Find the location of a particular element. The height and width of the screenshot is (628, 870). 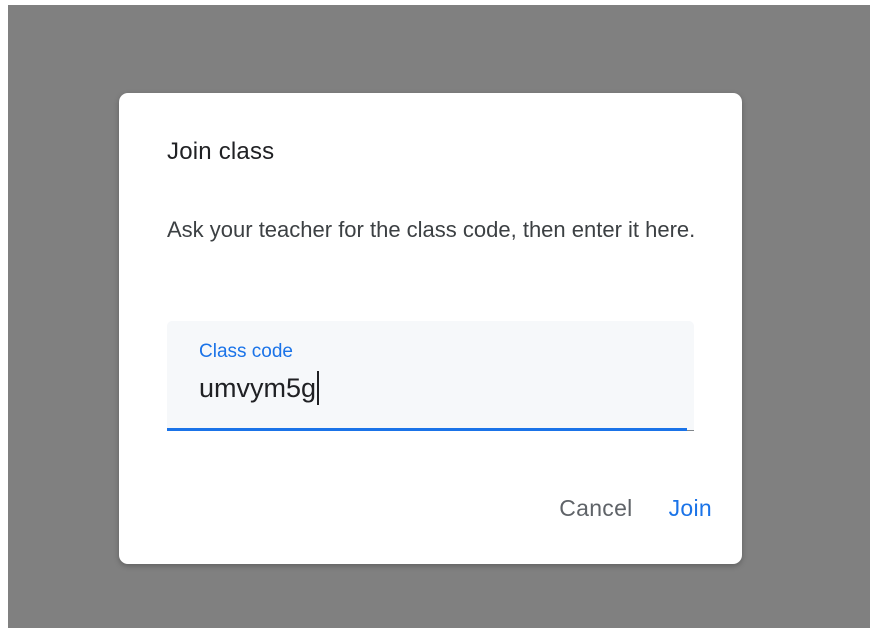

class-code-input: umvym5g is located at coordinates (259, 388).